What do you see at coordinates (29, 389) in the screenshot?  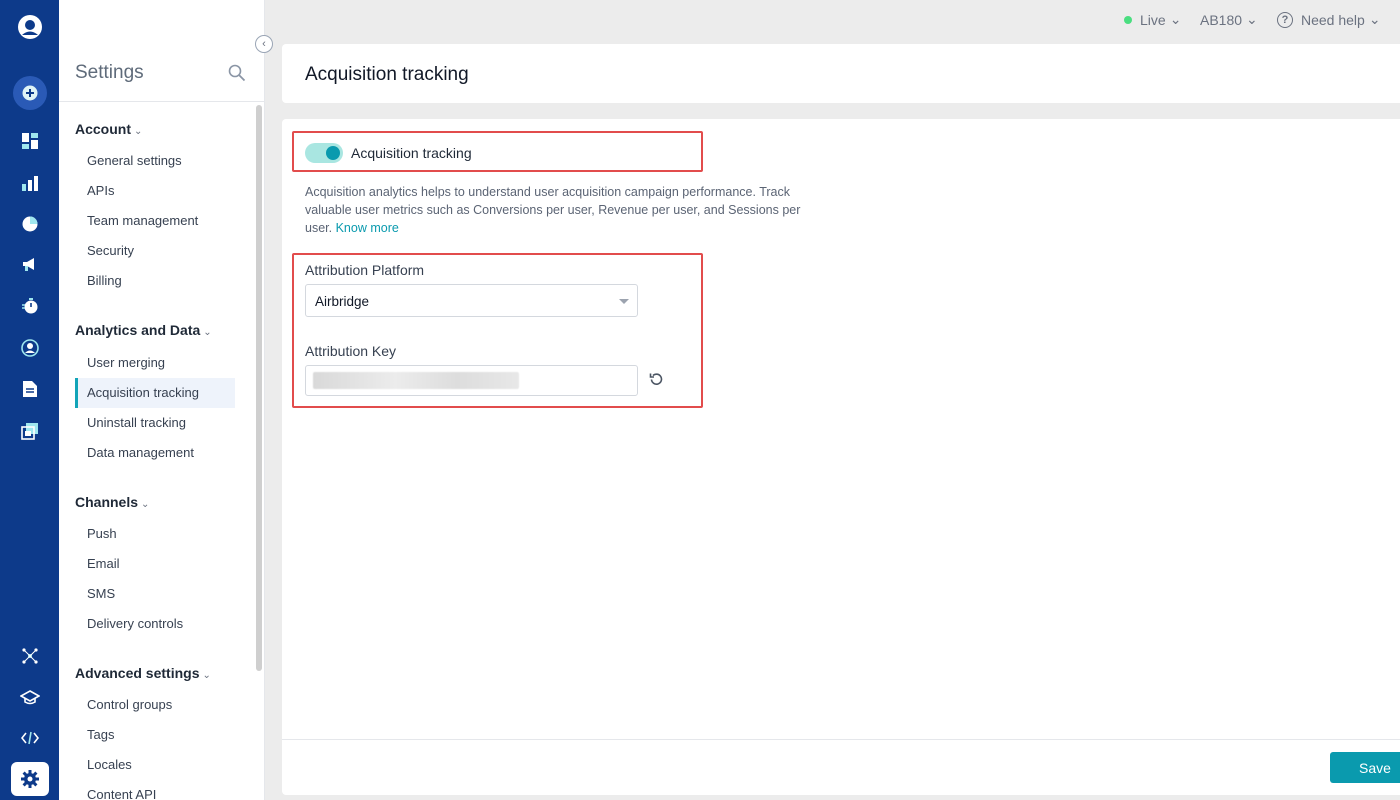 I see `document-icon` at bounding box center [29, 389].